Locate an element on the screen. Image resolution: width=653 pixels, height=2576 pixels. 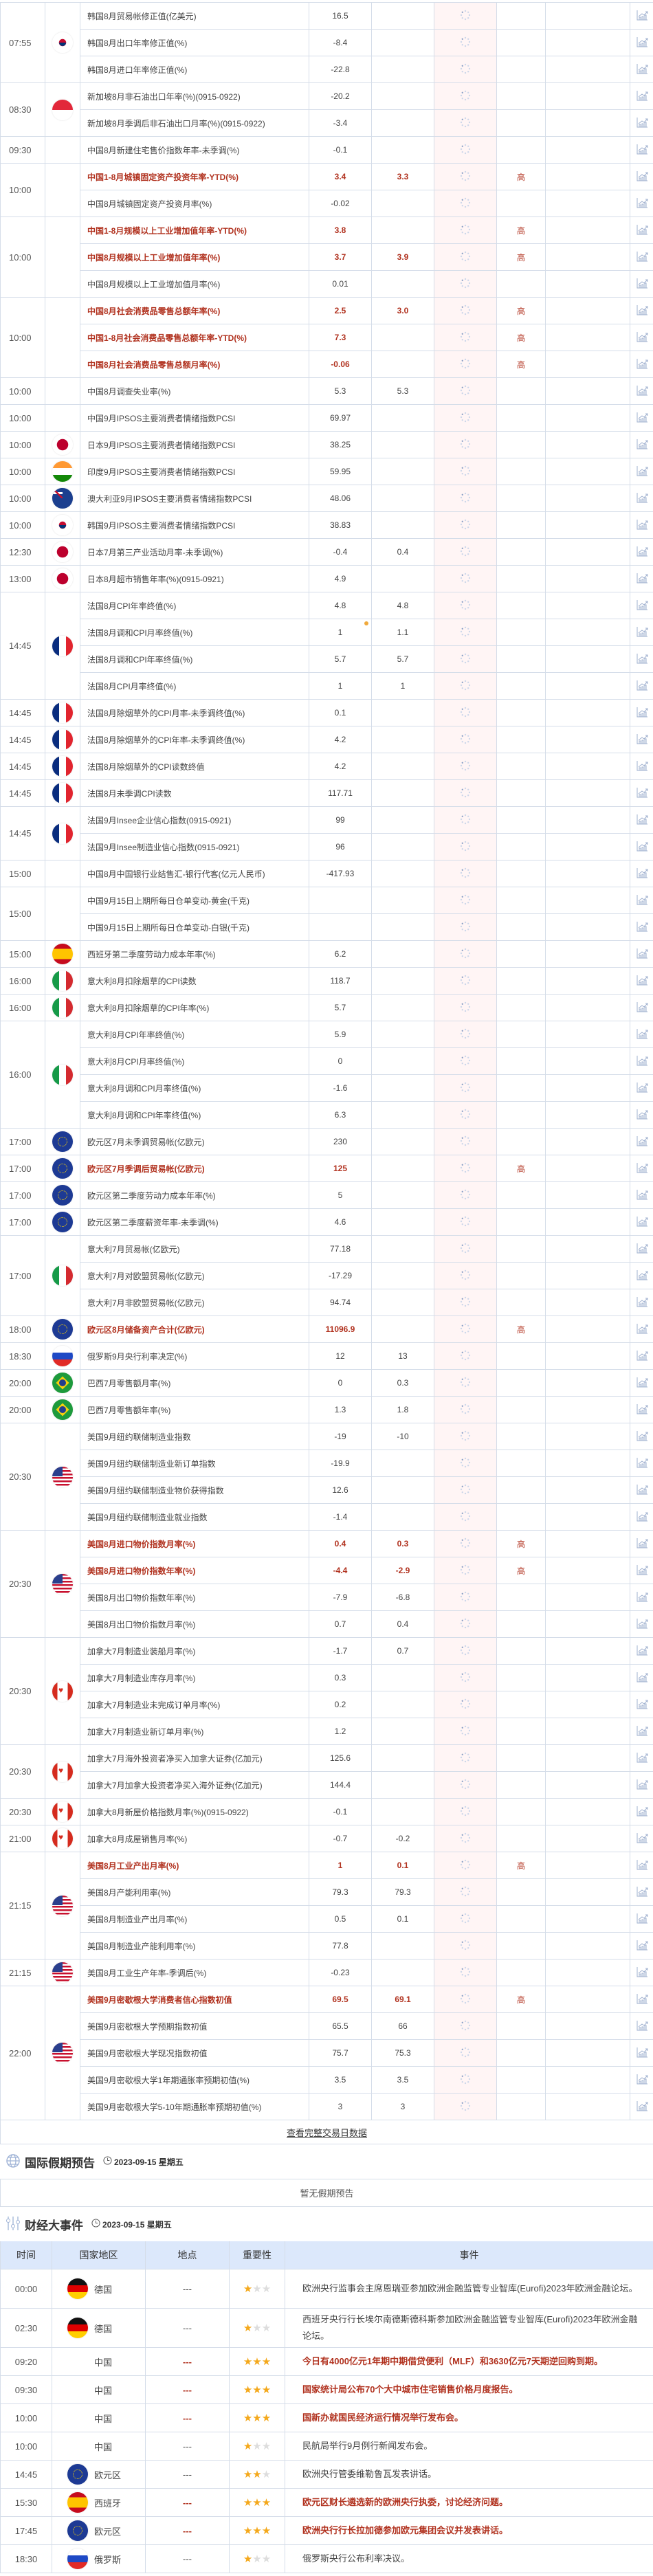
indicator-name: 意大利8月CPI年率终值(%) is located at coordinates (194, 1034).